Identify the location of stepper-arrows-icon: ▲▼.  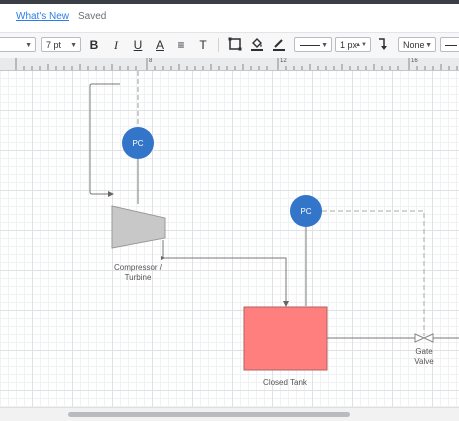
(361, 45).